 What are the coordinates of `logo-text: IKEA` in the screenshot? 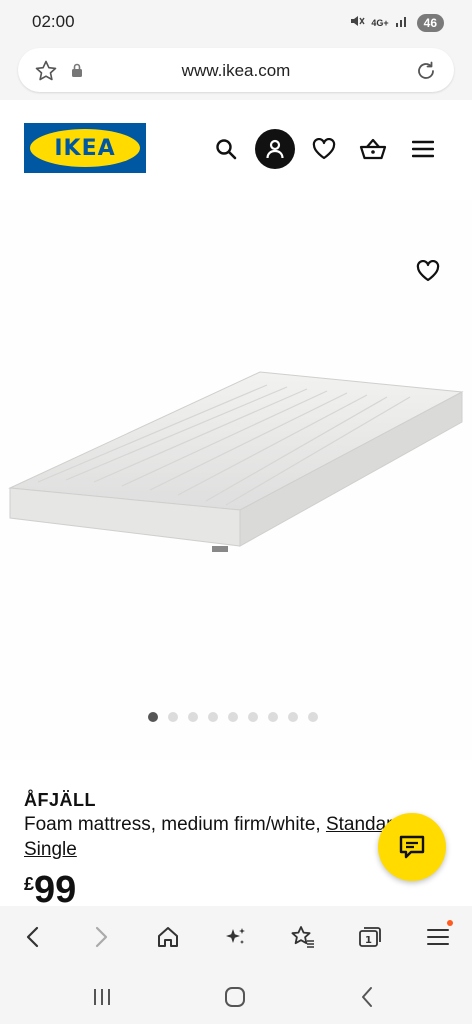 It's located at (85, 148).